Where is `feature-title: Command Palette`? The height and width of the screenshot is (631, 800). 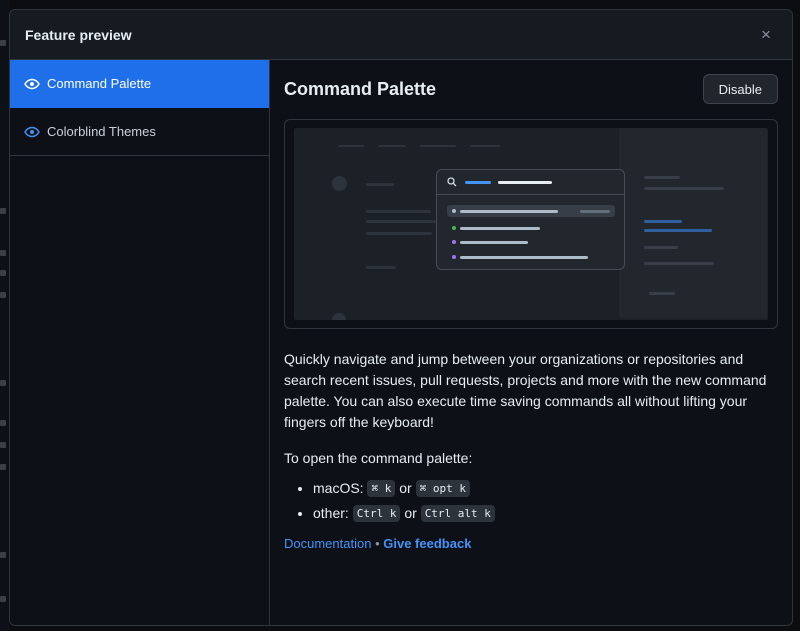 feature-title: Command Palette is located at coordinates (360, 88).